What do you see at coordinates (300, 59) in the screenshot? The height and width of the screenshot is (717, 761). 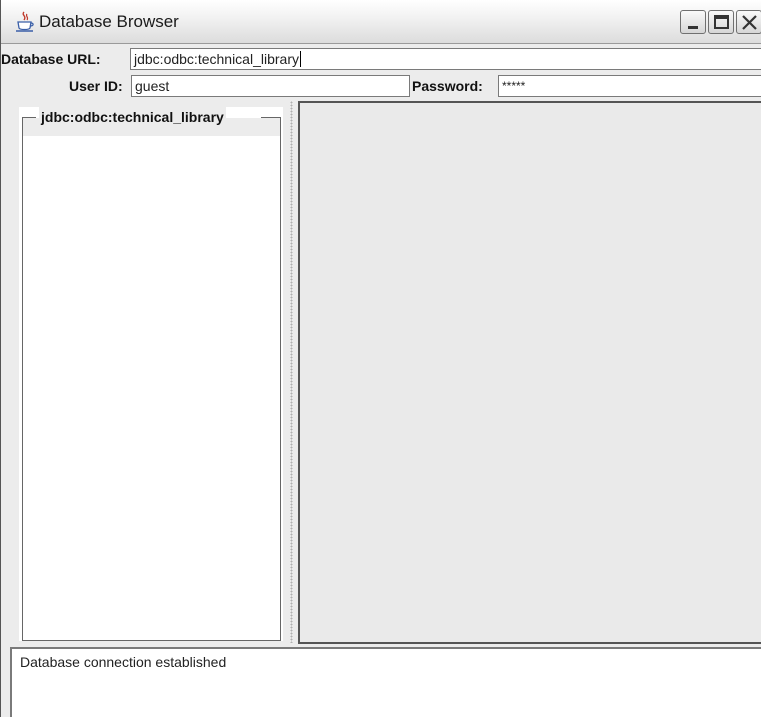 I see `text-caret` at bounding box center [300, 59].